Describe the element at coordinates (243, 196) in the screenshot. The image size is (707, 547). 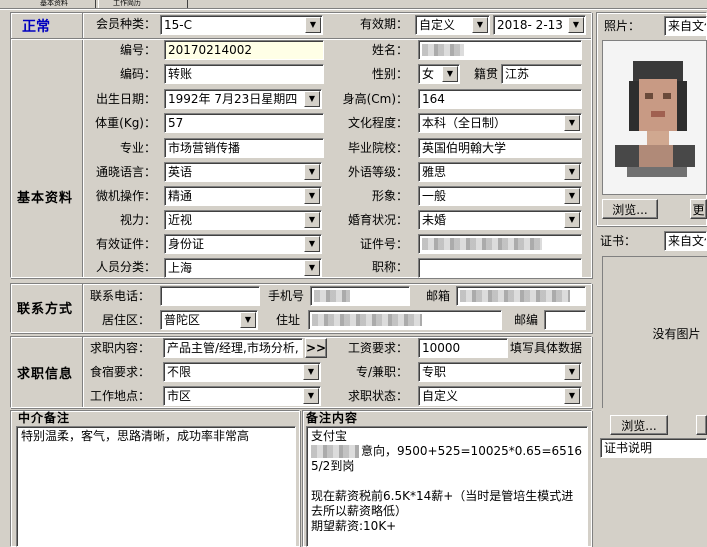
I see `computer-select: 精通 ▼` at that location.